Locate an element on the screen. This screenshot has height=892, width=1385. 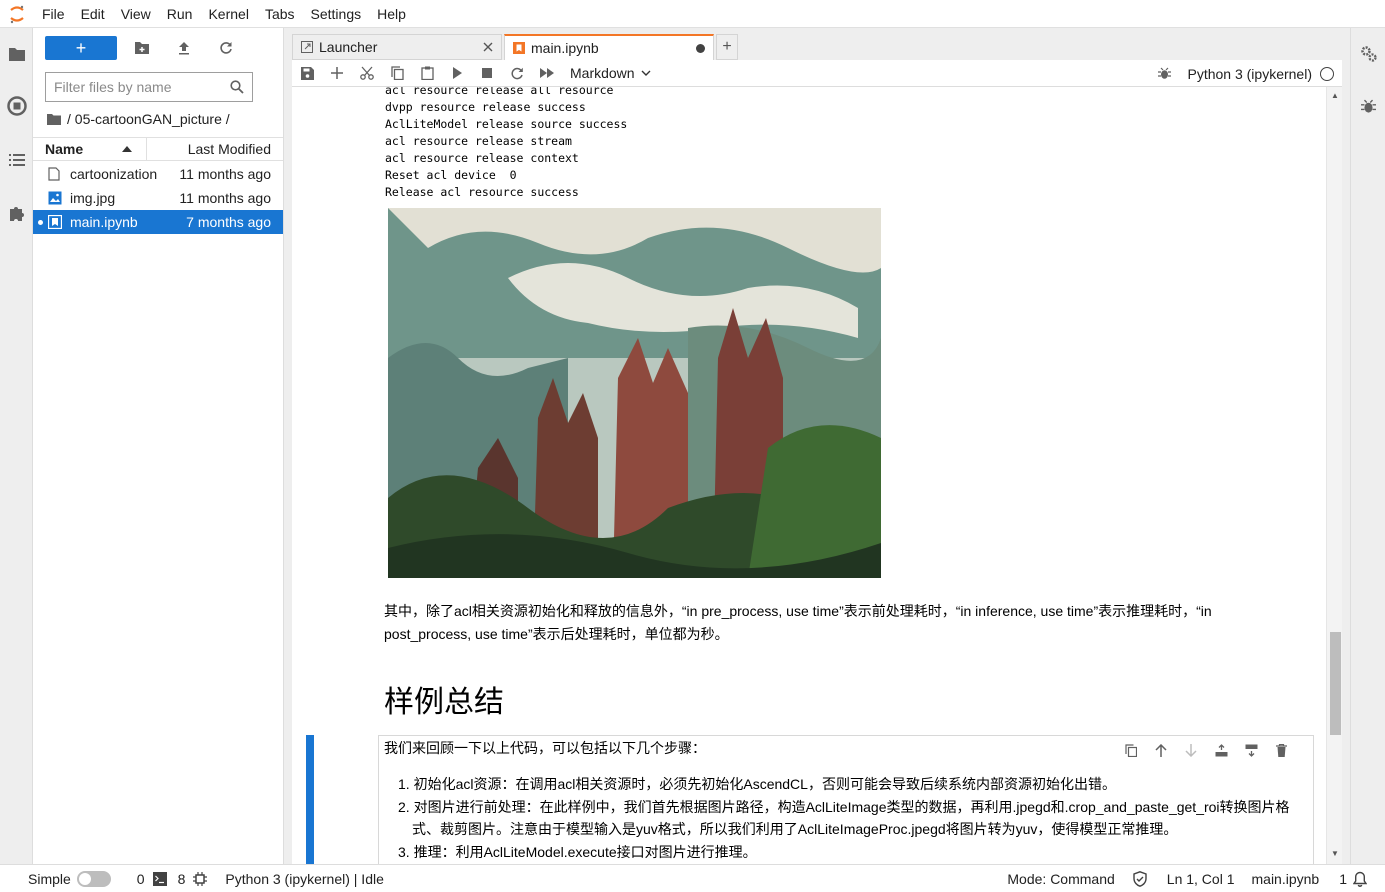
cell-type-dropdown: Markdown is located at coordinates (610, 73).